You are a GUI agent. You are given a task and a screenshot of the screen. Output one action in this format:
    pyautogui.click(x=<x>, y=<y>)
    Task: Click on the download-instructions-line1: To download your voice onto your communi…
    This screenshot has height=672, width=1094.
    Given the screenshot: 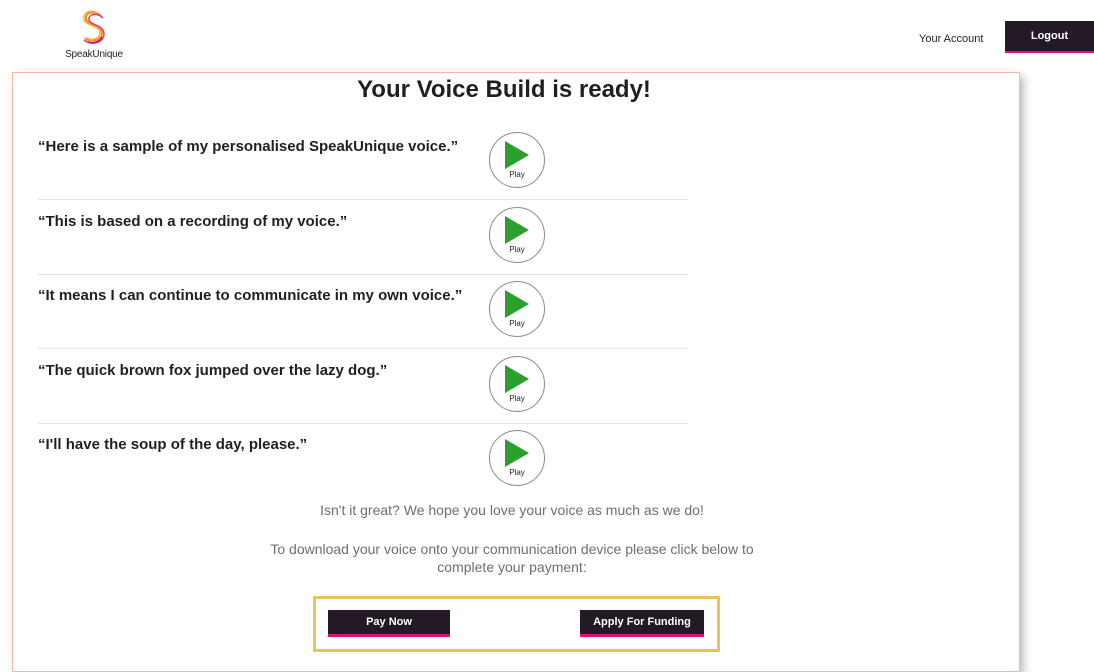 What is the action you would take?
    pyautogui.click(x=512, y=549)
    